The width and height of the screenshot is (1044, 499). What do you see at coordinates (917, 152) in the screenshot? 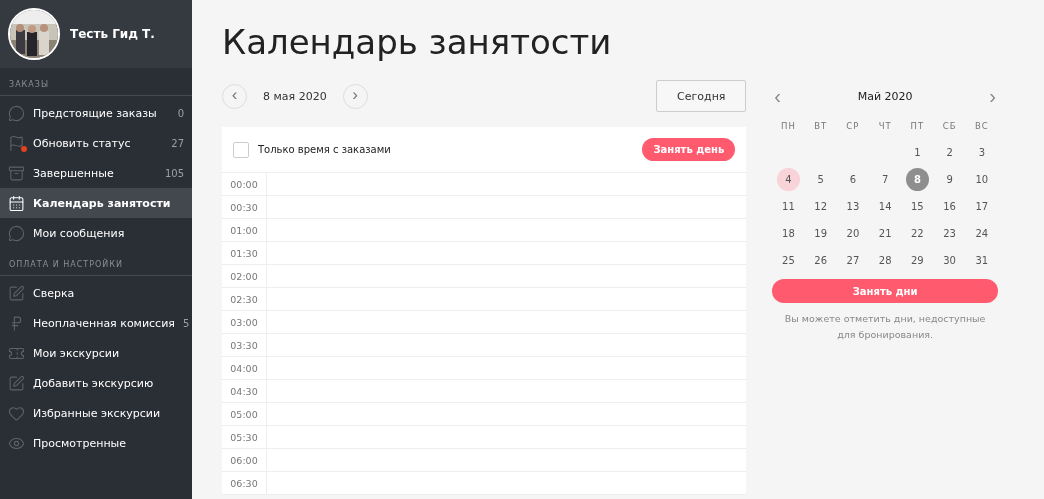
I see `calendar-day: 1` at bounding box center [917, 152].